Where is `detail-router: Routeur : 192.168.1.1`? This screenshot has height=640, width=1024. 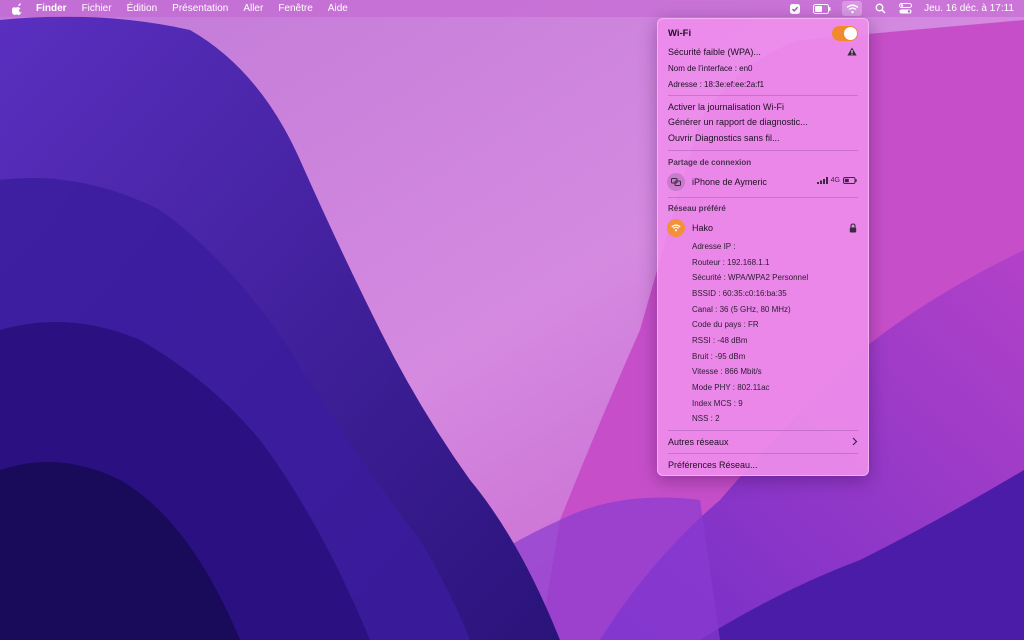 detail-router: Routeur : 192.168.1.1 is located at coordinates (731, 262).